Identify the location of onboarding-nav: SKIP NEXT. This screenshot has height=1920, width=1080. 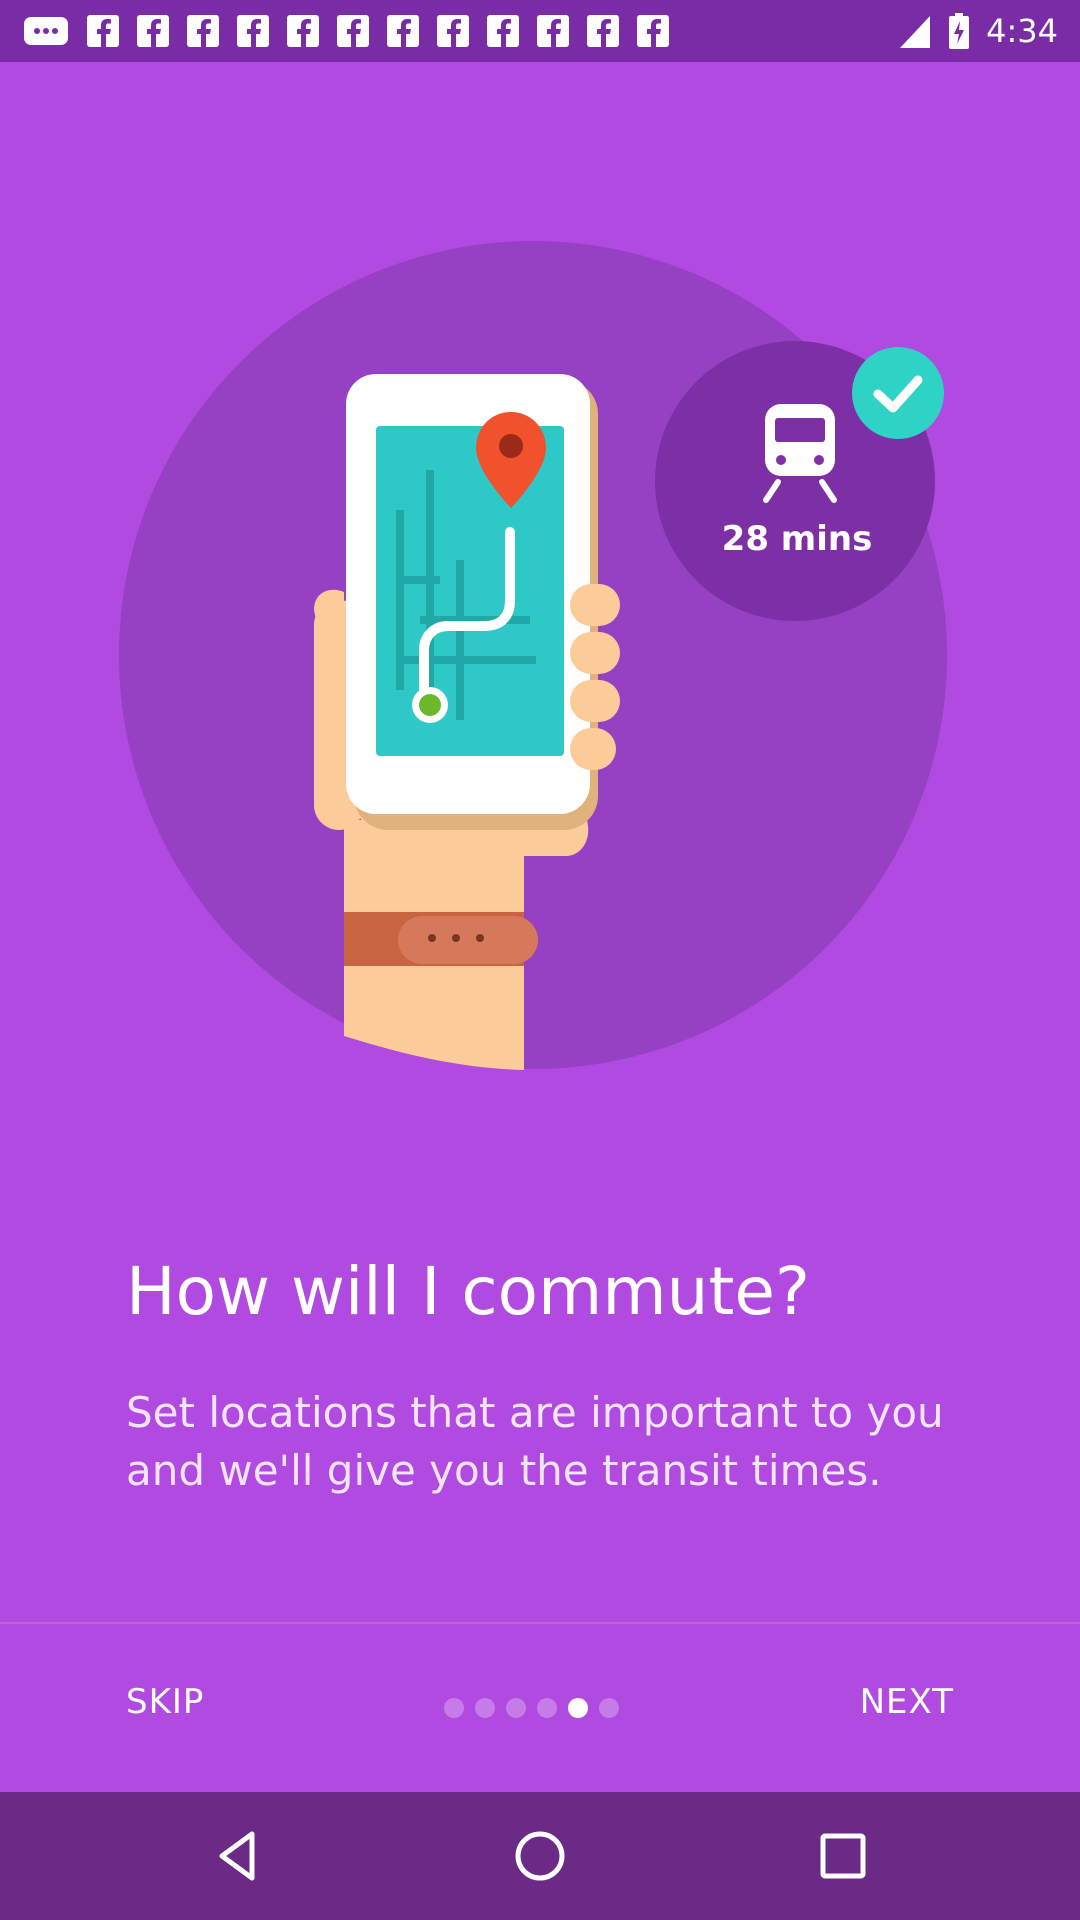
(540, 1708).